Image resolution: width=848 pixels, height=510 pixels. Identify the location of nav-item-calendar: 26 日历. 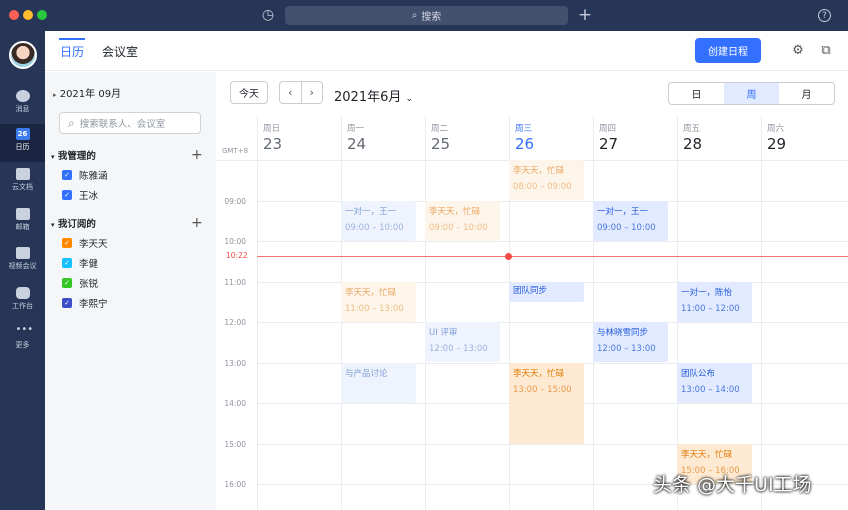
(22, 143).